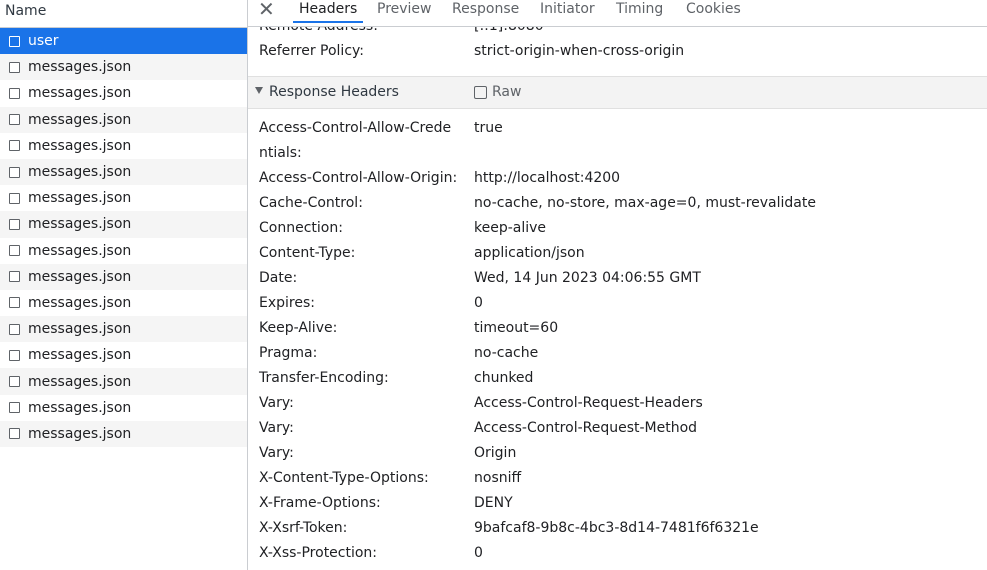  What do you see at coordinates (318, 553) in the screenshot?
I see `header-name: X-Xss-Protection:` at bounding box center [318, 553].